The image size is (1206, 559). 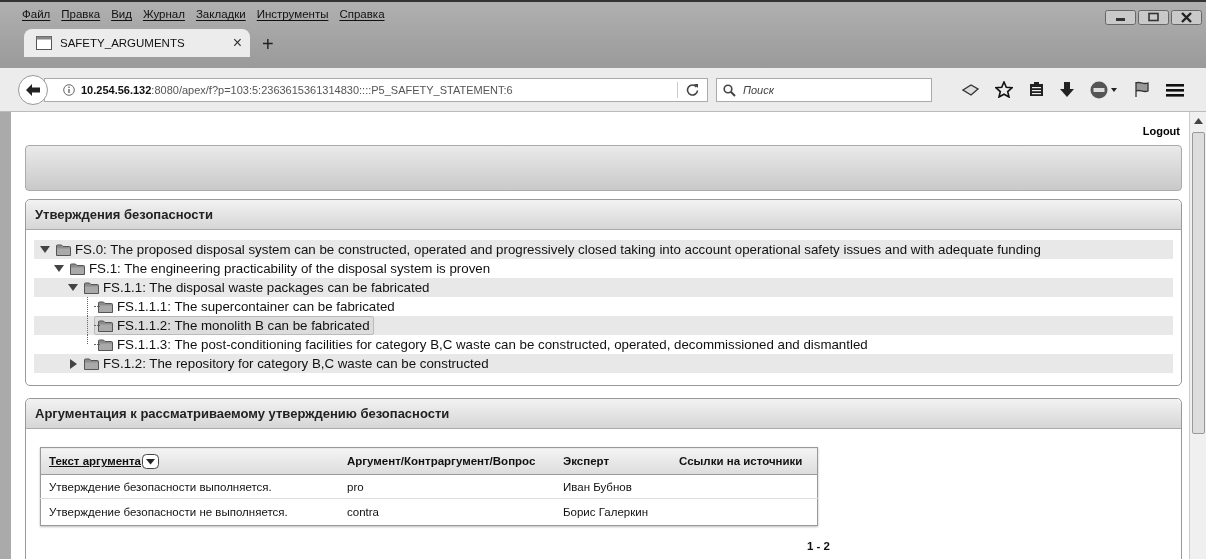 What do you see at coordinates (1067, 89) in the screenshot?
I see `download-icon` at bounding box center [1067, 89].